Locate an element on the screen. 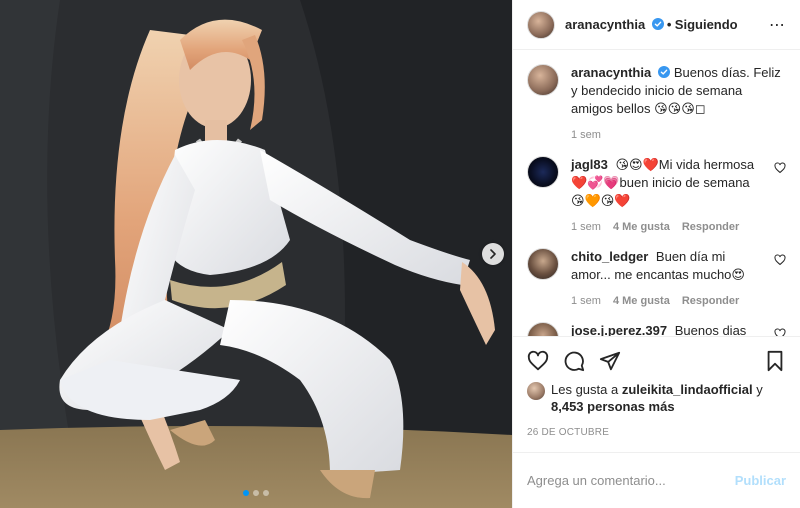  add-comment-bar: Publicar is located at coordinates (656, 480).